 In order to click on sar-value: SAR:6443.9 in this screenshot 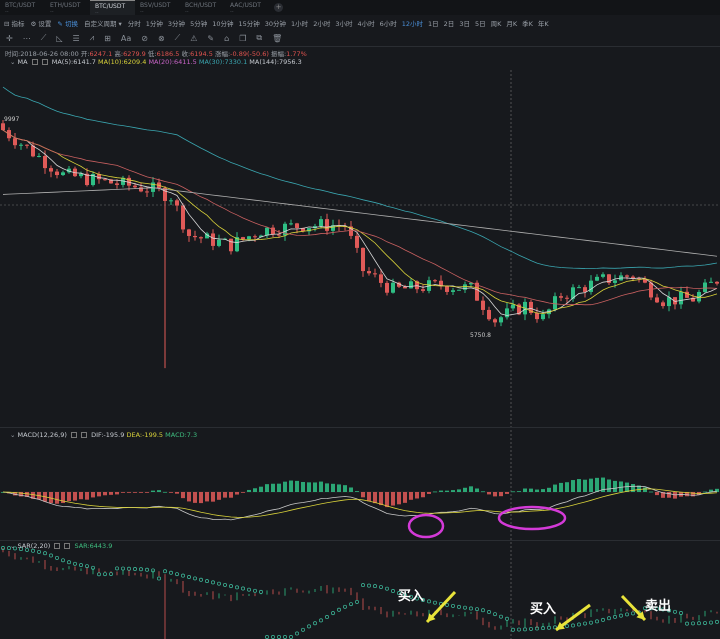, I will do `click(93, 546)`.